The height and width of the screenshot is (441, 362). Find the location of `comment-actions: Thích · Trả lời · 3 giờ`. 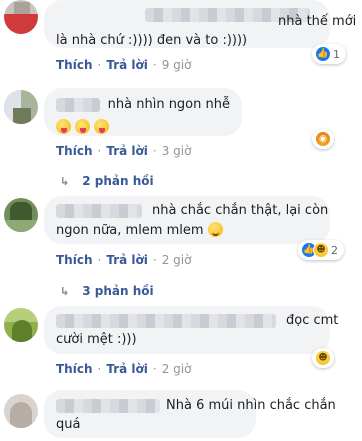

comment-actions: Thích · Trả lời · 3 giờ is located at coordinates (124, 151).